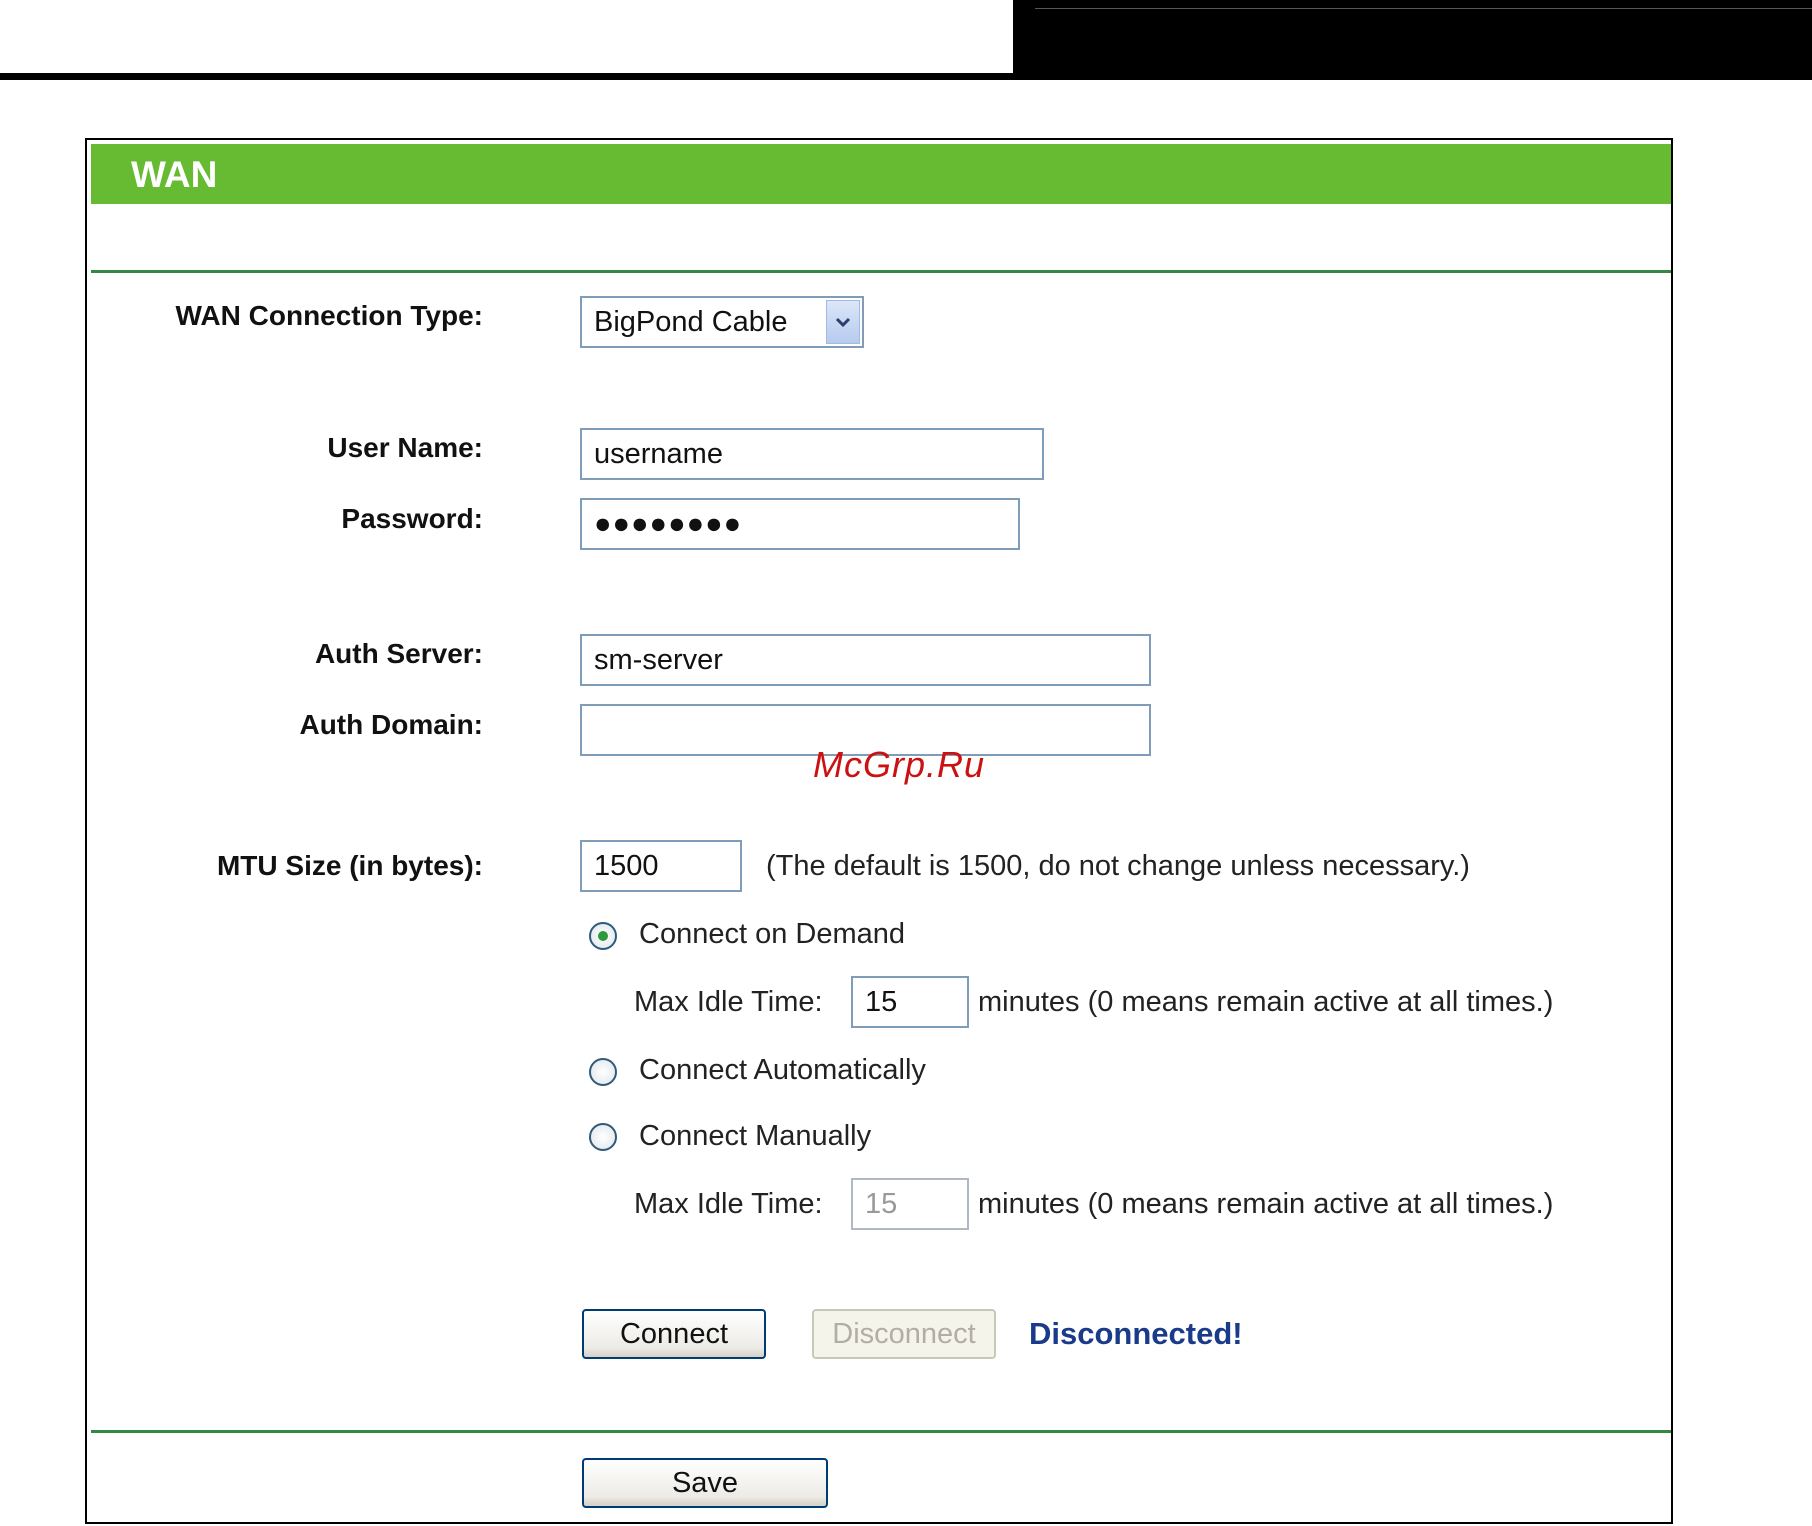 The height and width of the screenshot is (1526, 1812). Describe the element at coordinates (1412, 38) in the screenshot. I see `top-black-block` at that location.